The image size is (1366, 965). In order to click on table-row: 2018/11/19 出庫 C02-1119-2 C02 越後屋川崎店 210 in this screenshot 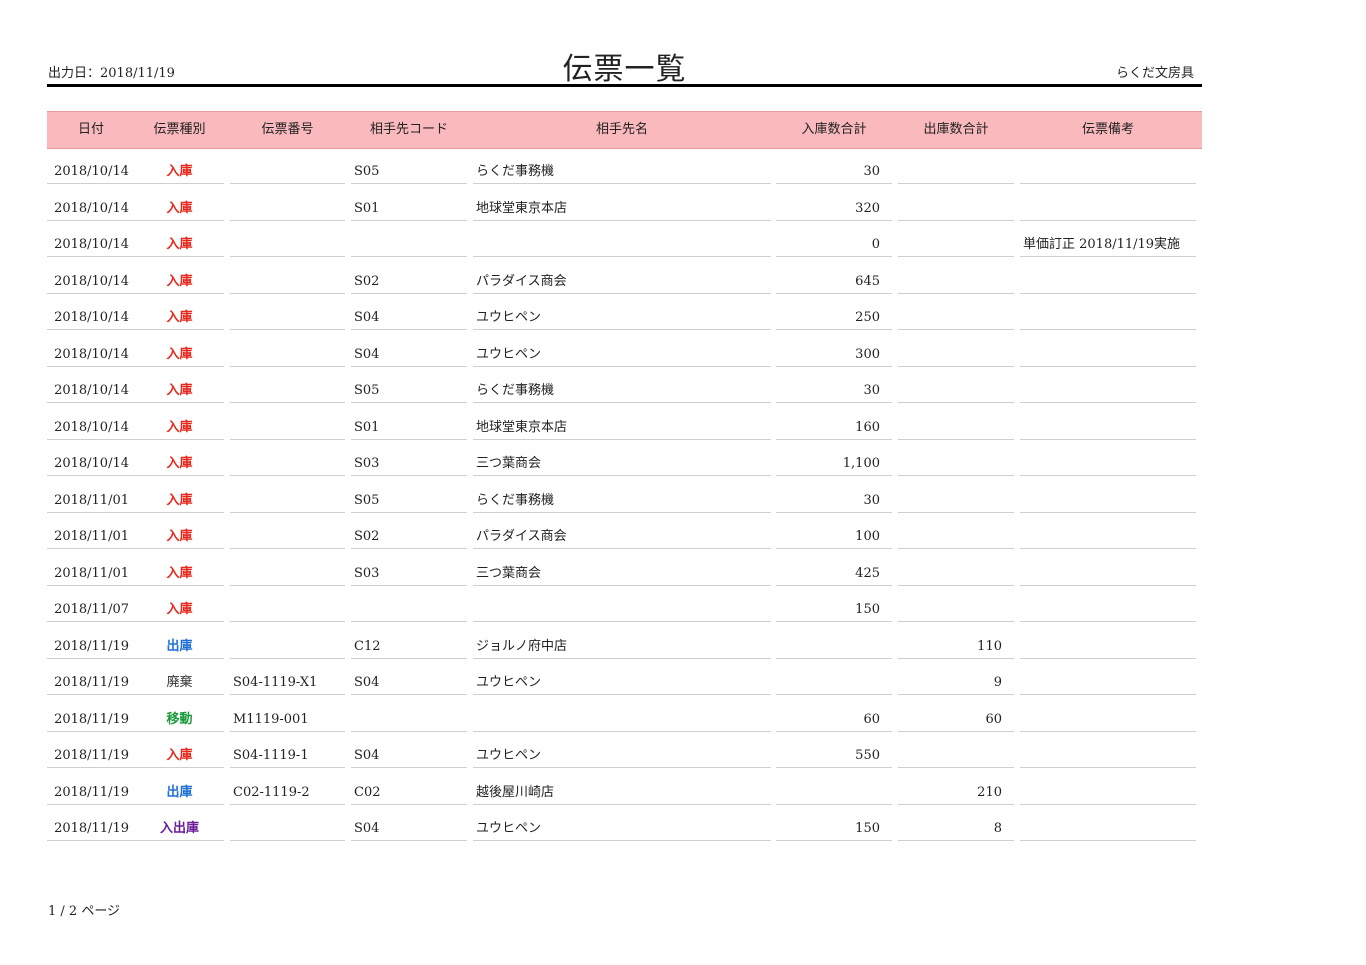, I will do `click(624, 792)`.